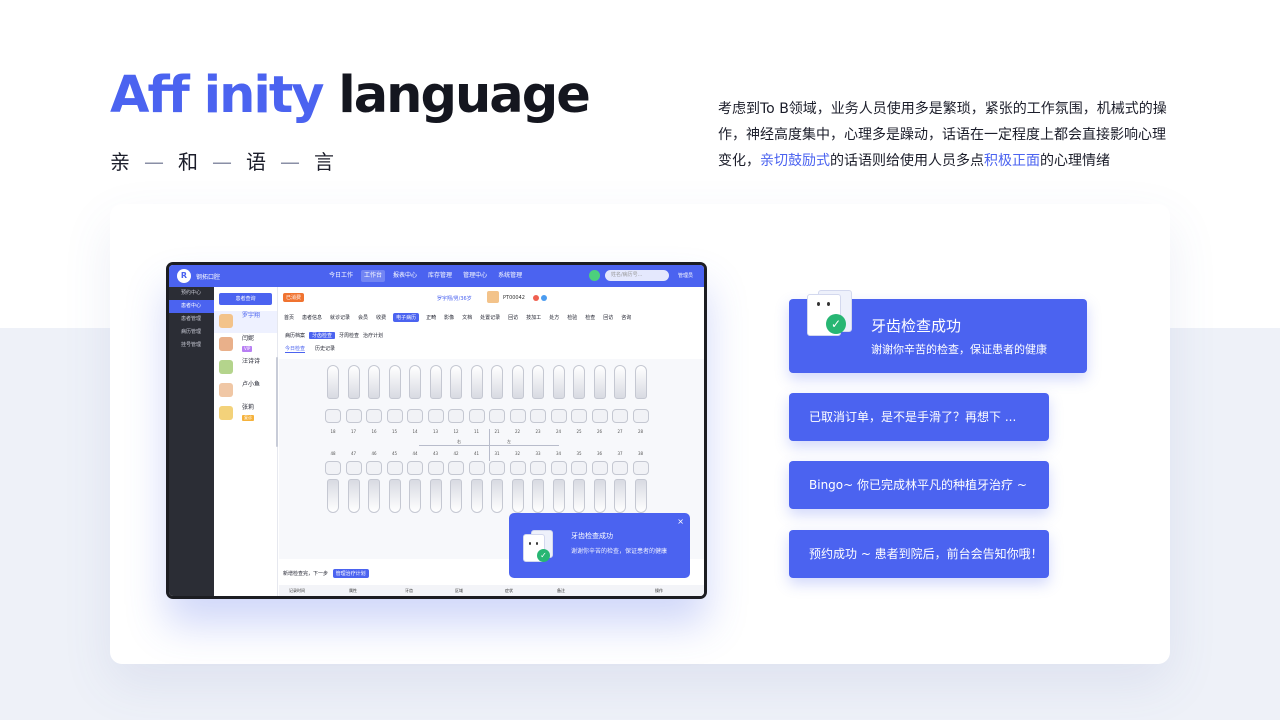 The height and width of the screenshot is (720, 1280). What do you see at coordinates (544, 298) in the screenshot?
I see `info-dot-icon` at bounding box center [544, 298].